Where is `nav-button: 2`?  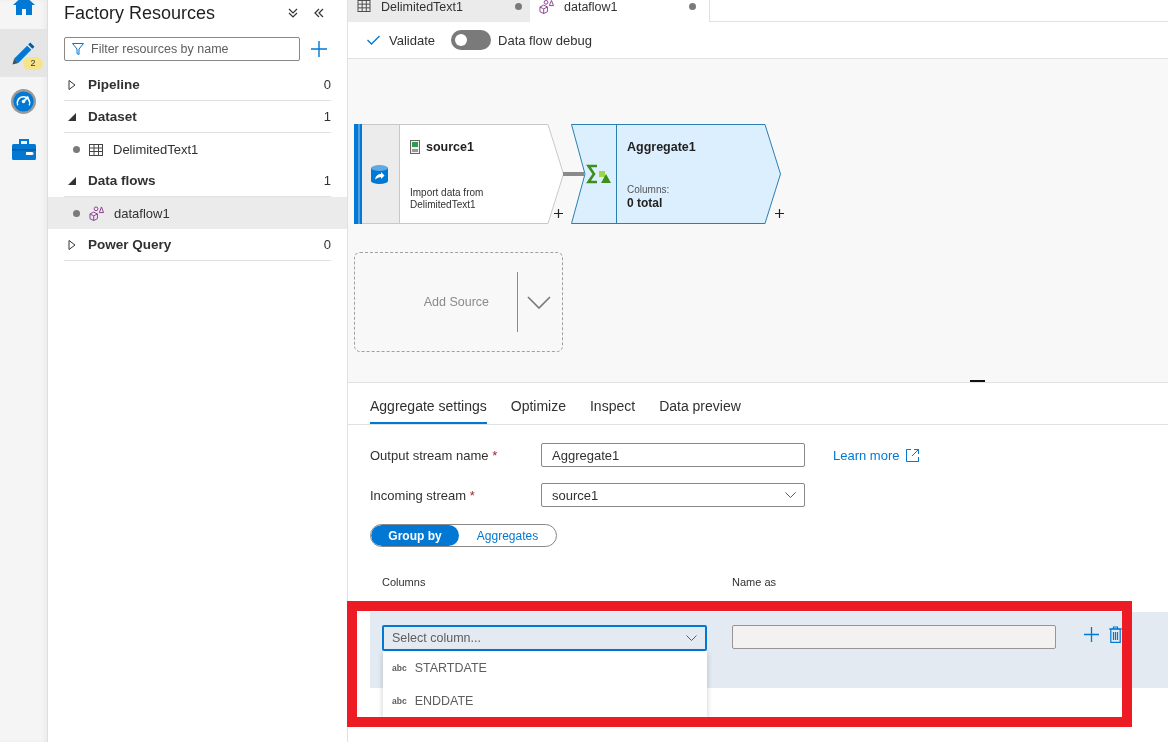
nav-button: 2 is located at coordinates (23, 53).